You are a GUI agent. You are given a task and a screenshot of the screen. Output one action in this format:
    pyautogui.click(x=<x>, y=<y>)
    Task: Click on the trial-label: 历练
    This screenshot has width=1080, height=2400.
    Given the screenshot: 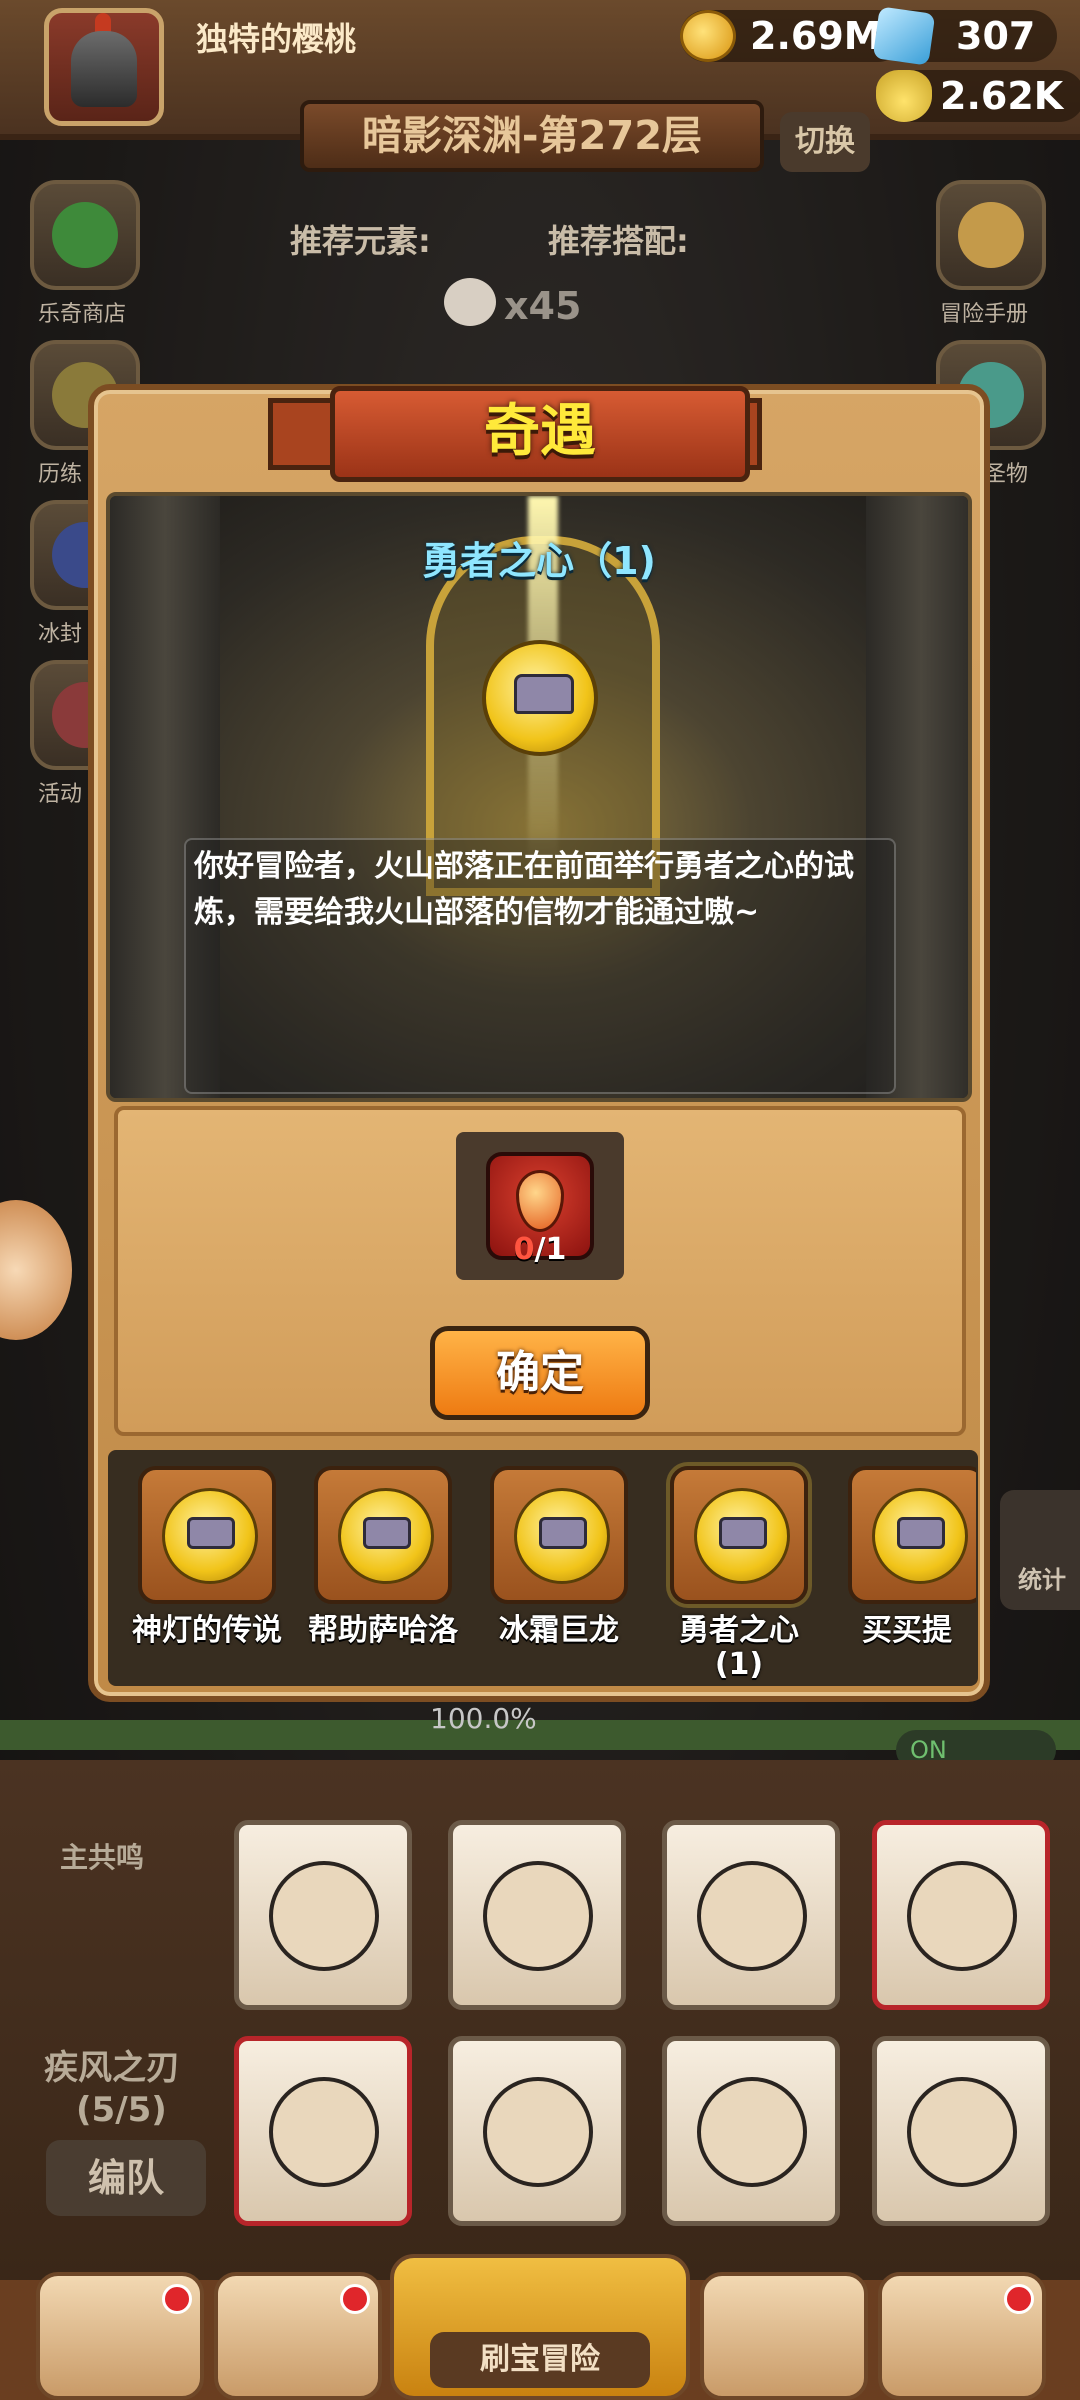 What is the action you would take?
    pyautogui.click(x=60, y=474)
    